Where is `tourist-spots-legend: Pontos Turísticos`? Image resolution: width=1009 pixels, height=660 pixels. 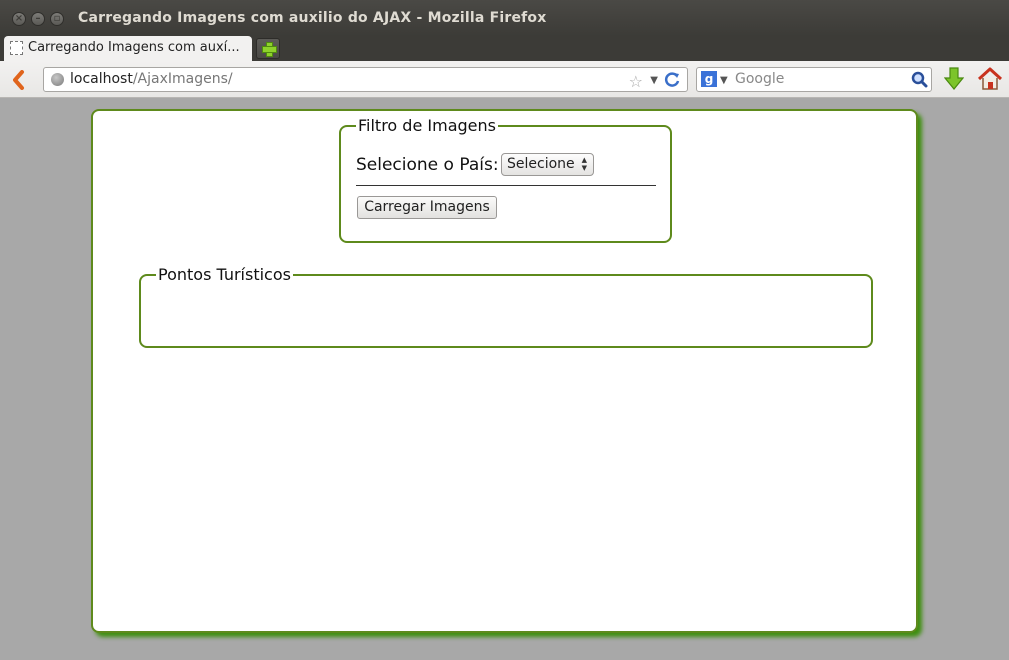 tourist-spots-legend: Pontos Turísticos is located at coordinates (224, 274).